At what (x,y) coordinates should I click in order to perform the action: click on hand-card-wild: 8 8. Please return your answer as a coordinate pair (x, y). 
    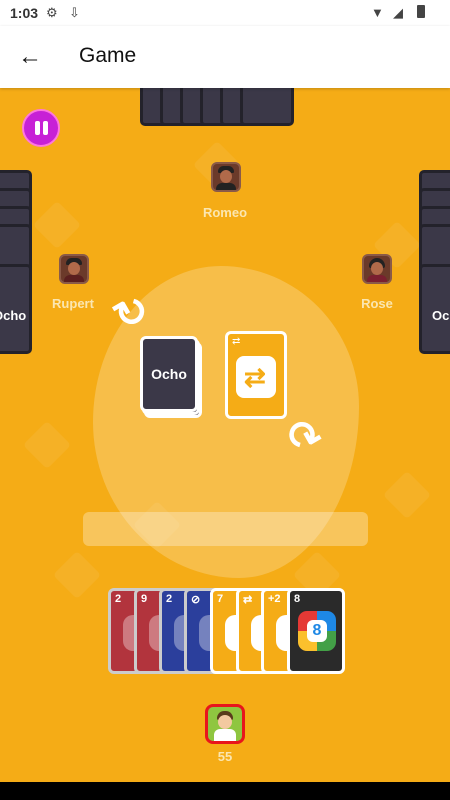
    Looking at the image, I should click on (316, 631).